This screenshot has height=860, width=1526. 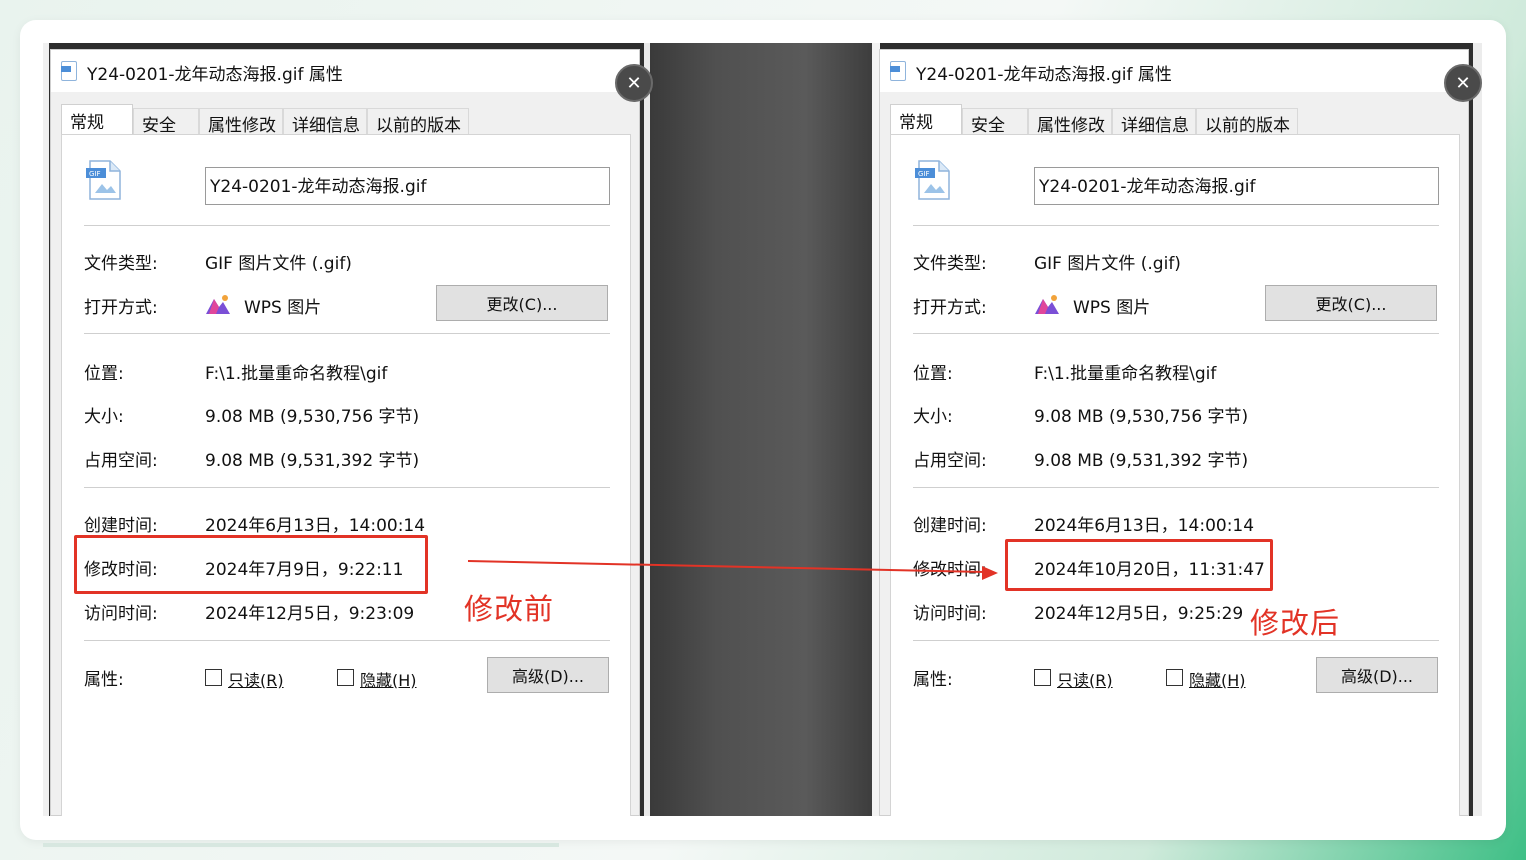 What do you see at coordinates (1139, 614) in the screenshot?
I see `accessed-value: 2024年12月5日，9:25:29` at bounding box center [1139, 614].